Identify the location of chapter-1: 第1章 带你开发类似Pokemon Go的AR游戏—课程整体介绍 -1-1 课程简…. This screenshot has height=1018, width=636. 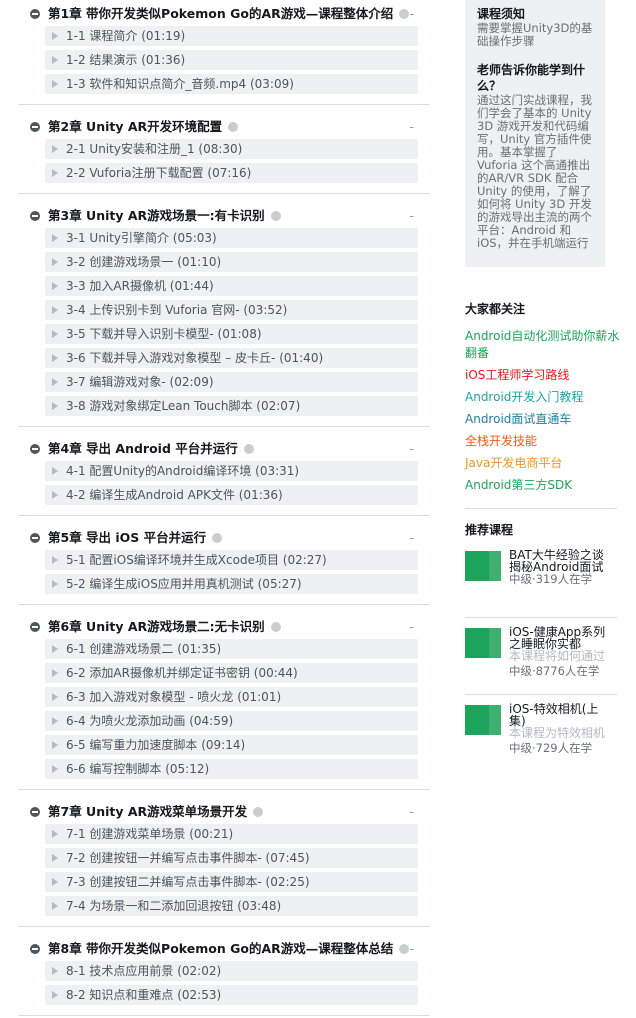
(224, 52).